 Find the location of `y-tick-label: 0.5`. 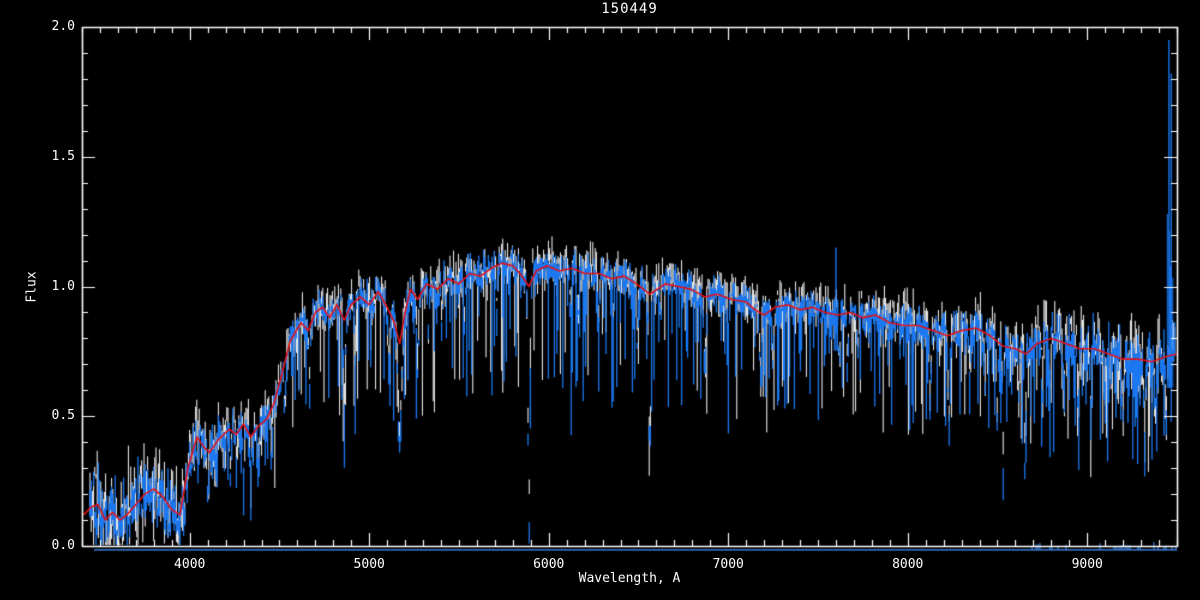

y-tick-label: 0.5 is located at coordinates (63, 416).